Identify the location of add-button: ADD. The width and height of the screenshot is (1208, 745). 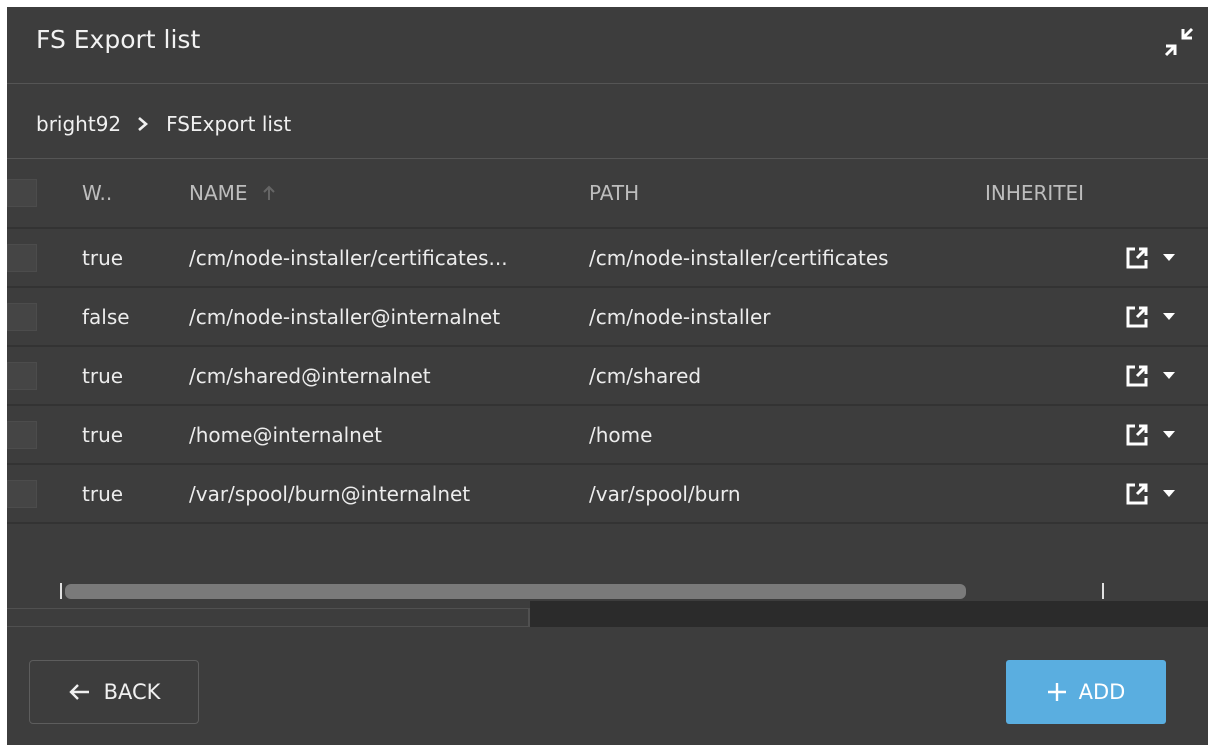
(1086, 692).